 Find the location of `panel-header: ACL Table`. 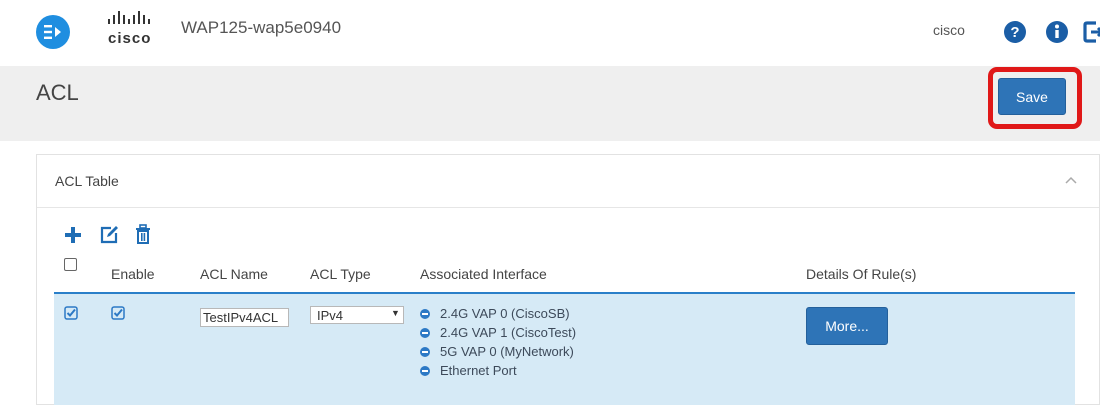

panel-header: ACL Table is located at coordinates (568, 181).